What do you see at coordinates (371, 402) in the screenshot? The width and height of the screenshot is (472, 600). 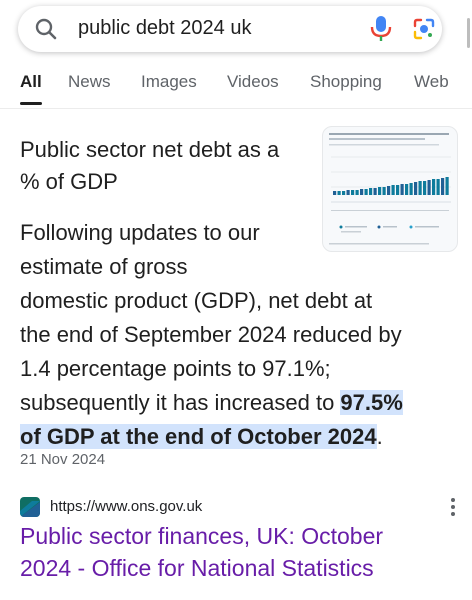 I see `highlighted-answer: 97.5%` at bounding box center [371, 402].